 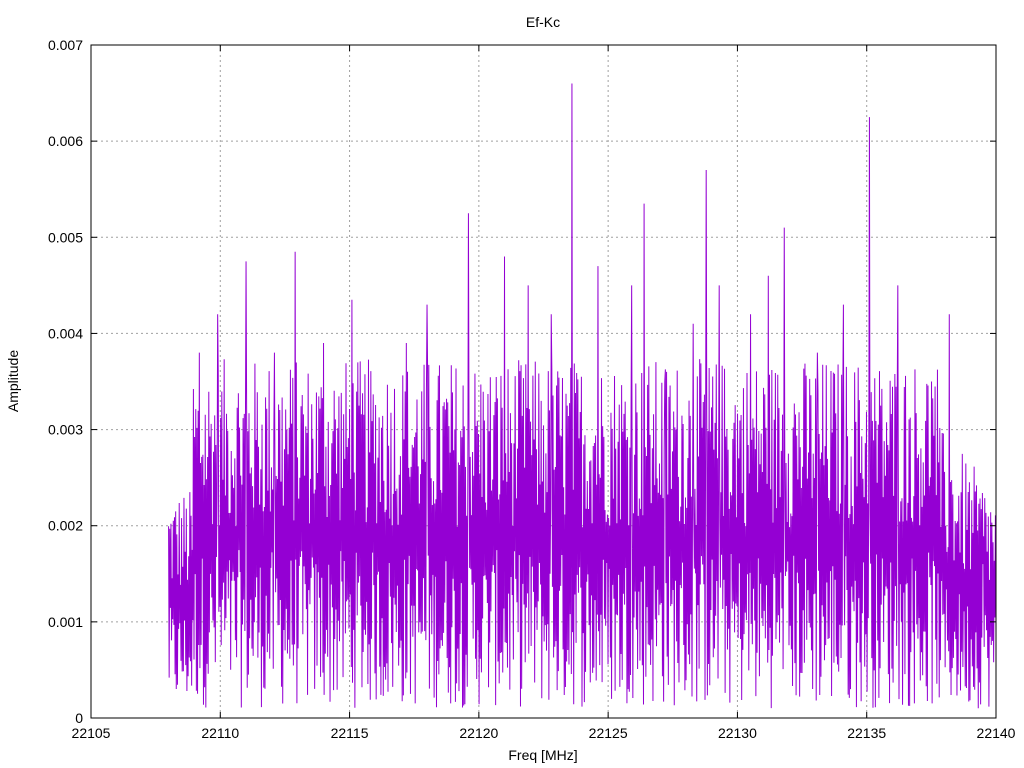 What do you see at coordinates (608, 733) in the screenshot?
I see `x-tick-label: 22125` at bounding box center [608, 733].